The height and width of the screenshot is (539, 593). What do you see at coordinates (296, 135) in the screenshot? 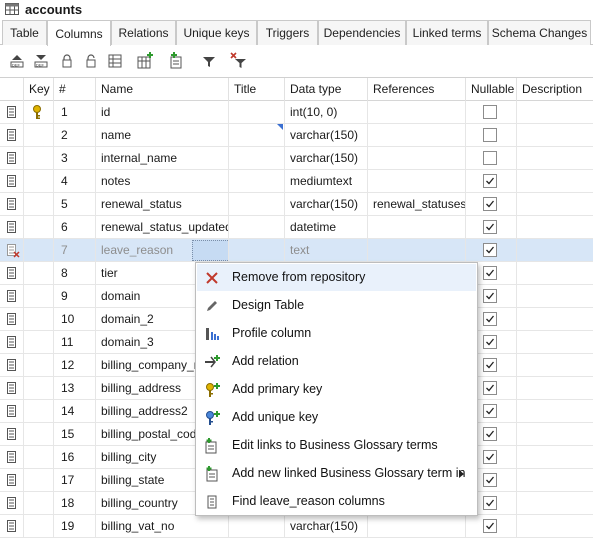
I see `table-row: 2 name varchar(150)` at bounding box center [296, 135].